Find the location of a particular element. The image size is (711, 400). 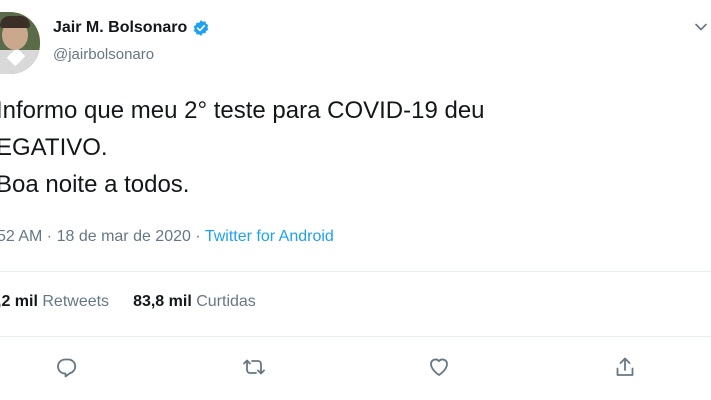

verified-badge-icon is located at coordinates (201, 28).